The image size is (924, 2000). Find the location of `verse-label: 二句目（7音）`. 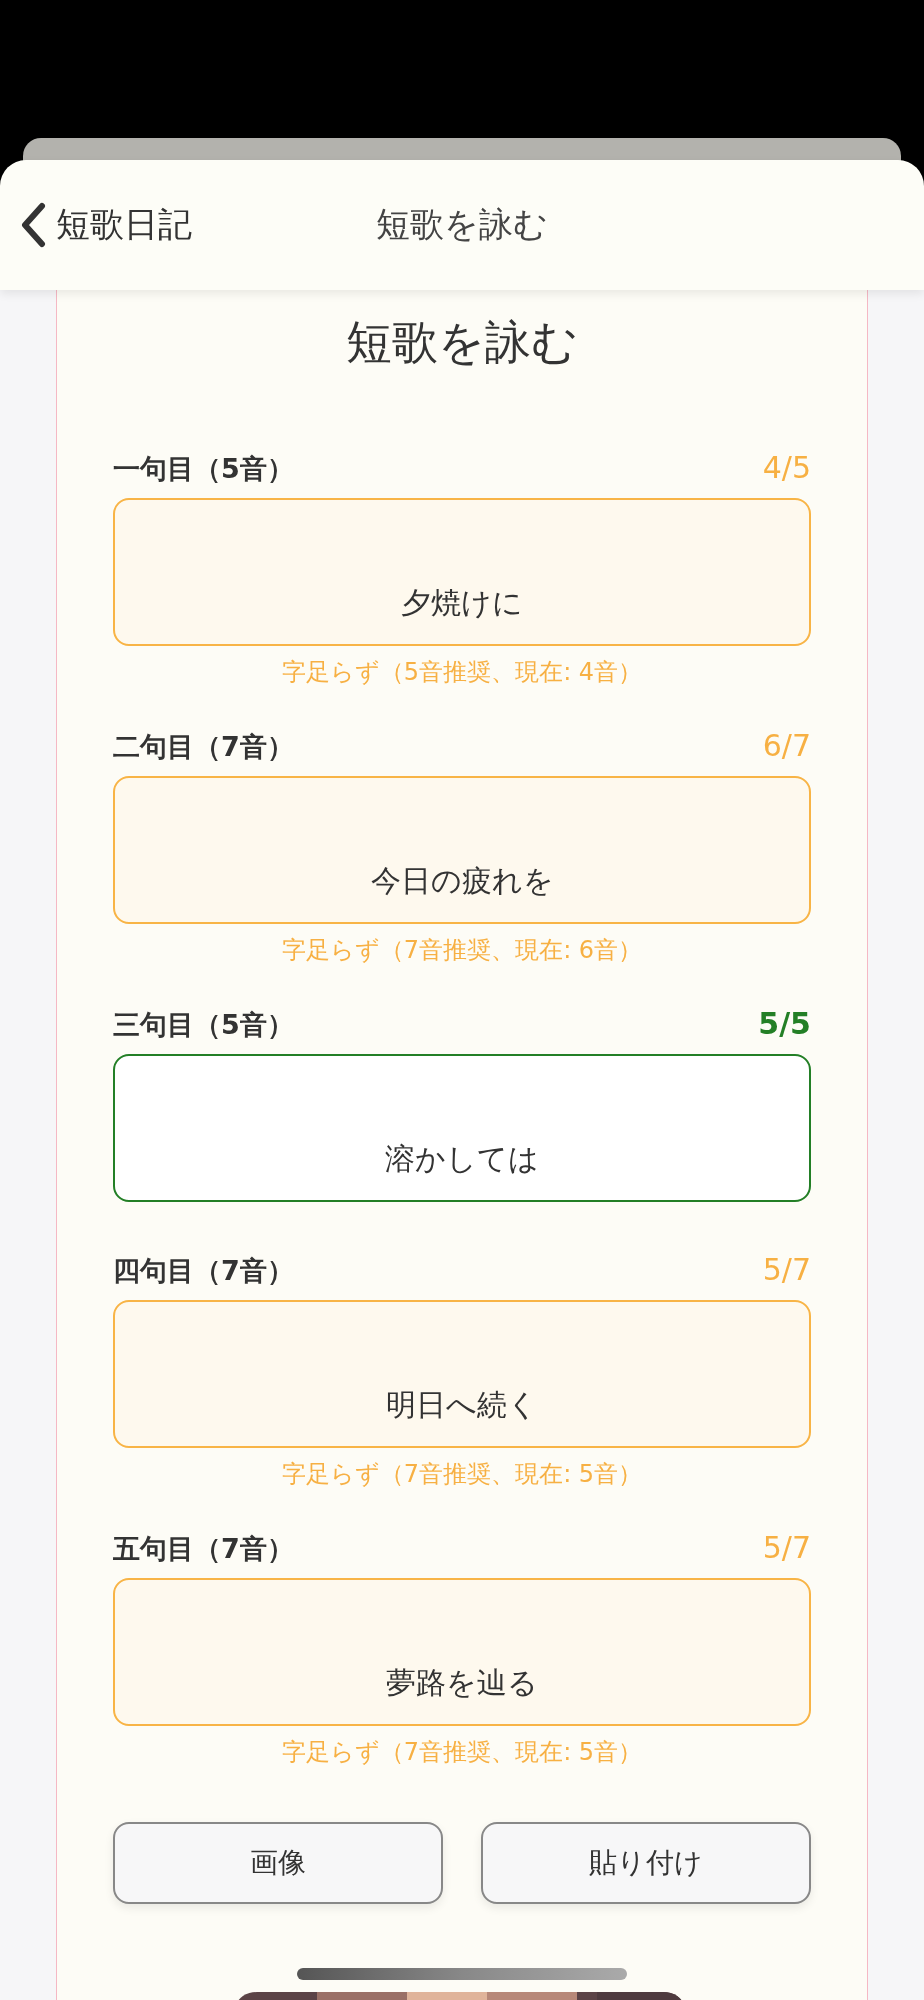

verse-label: 二句目（7音） is located at coordinates (203, 747).